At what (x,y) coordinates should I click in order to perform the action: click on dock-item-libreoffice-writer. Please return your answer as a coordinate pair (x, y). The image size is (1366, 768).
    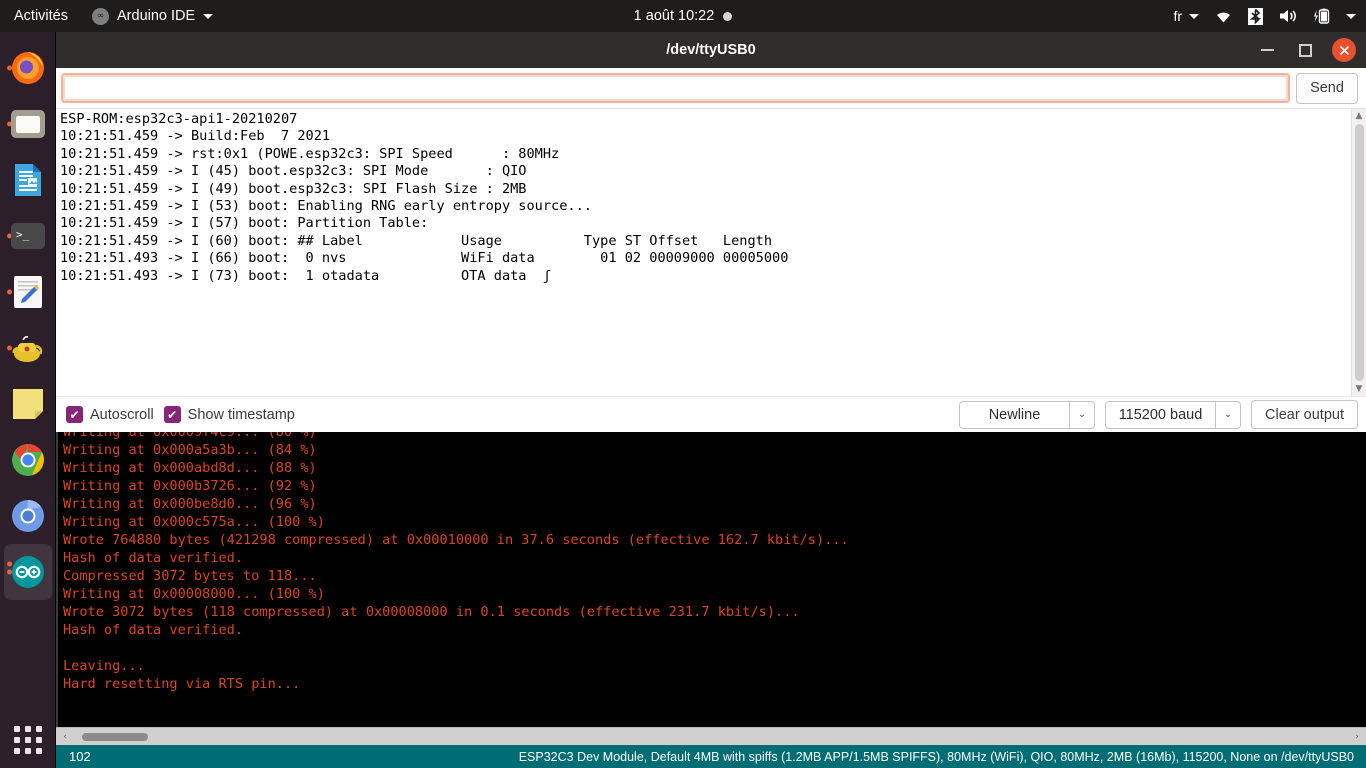
    Looking at the image, I should click on (28, 180).